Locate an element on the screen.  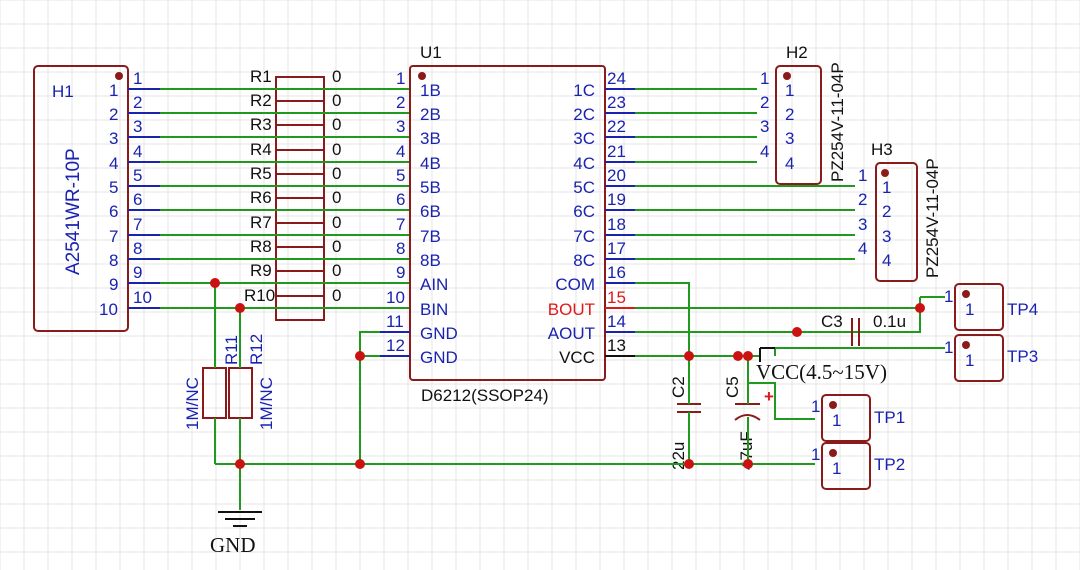
u1-pin-number: 6 is located at coordinates (400, 199).